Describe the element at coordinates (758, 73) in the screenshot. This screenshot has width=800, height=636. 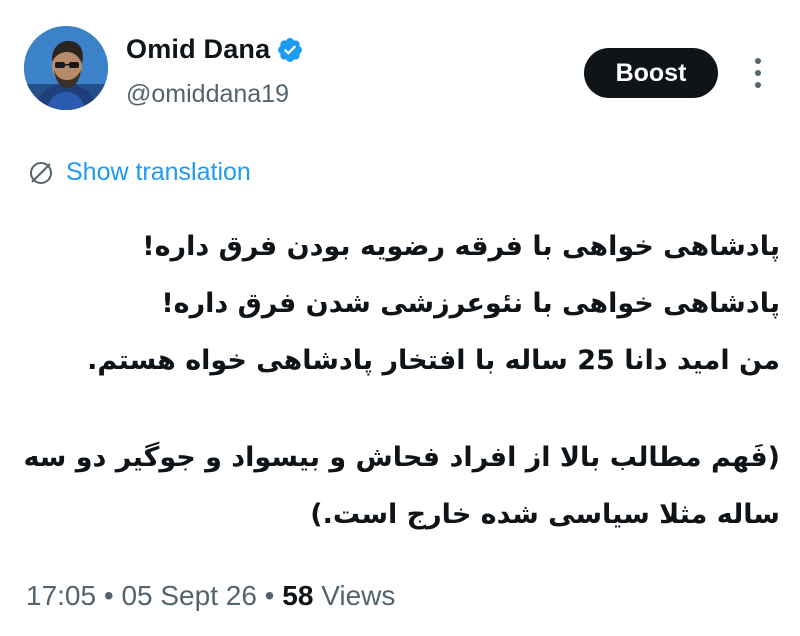
I see `more-vertical-icon` at that location.